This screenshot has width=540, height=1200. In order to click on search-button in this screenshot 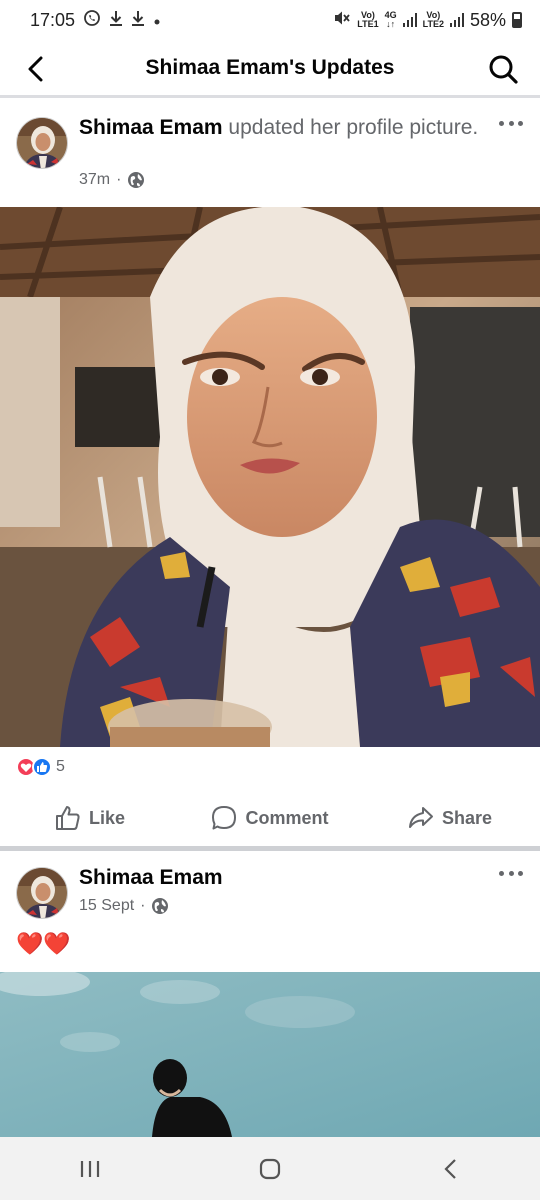, I will do `click(503, 69)`.